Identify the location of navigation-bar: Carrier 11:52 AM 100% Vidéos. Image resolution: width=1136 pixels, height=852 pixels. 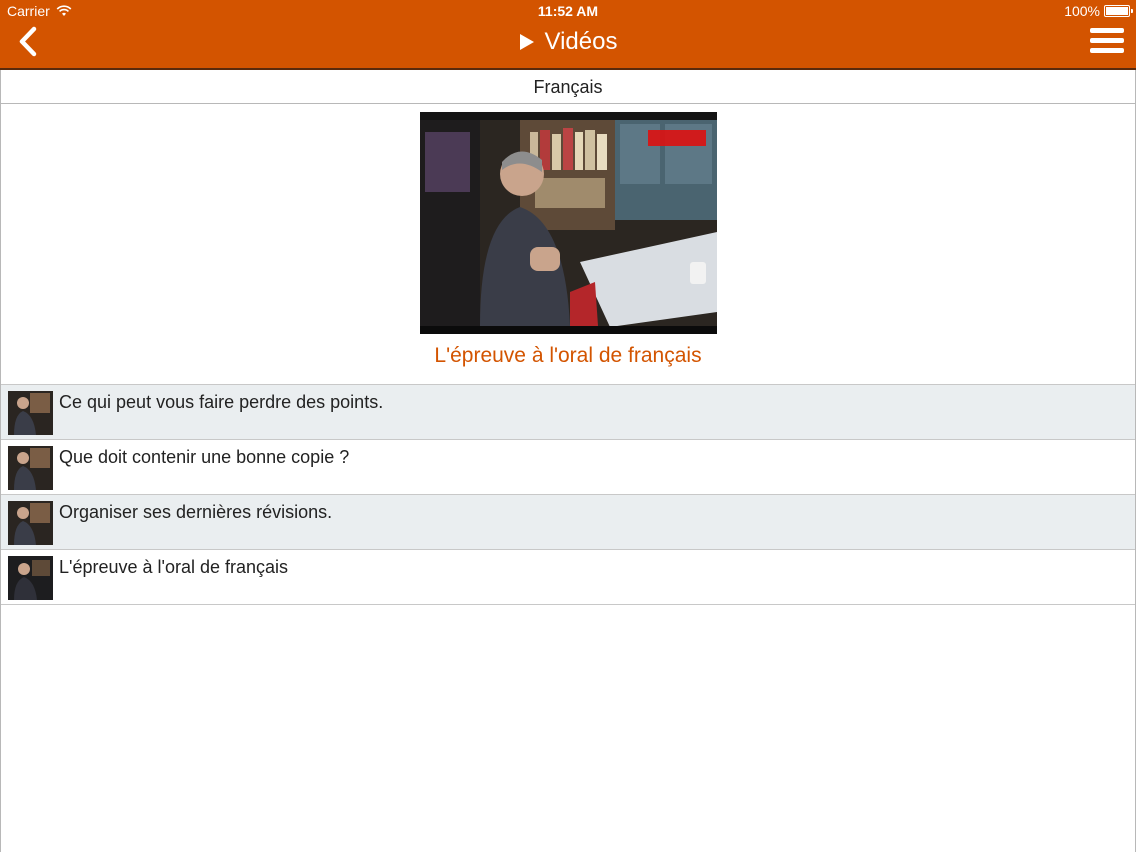
(568, 35).